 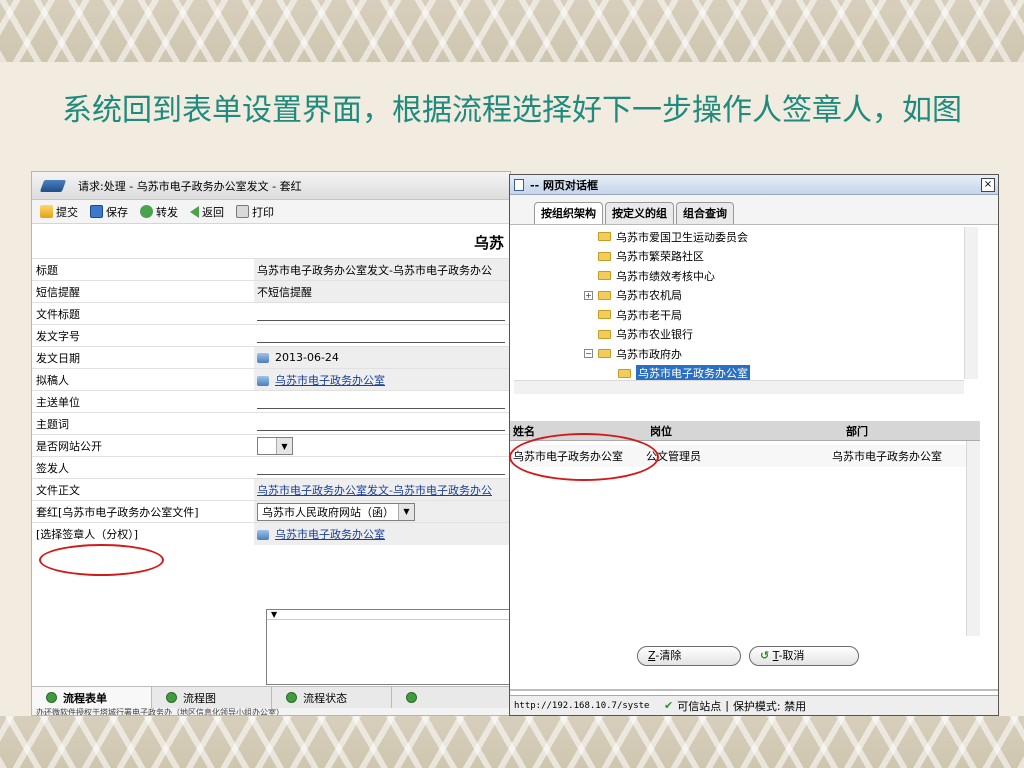 I want to click on form-row-file-title: 文件标题, so click(x=271, y=313).